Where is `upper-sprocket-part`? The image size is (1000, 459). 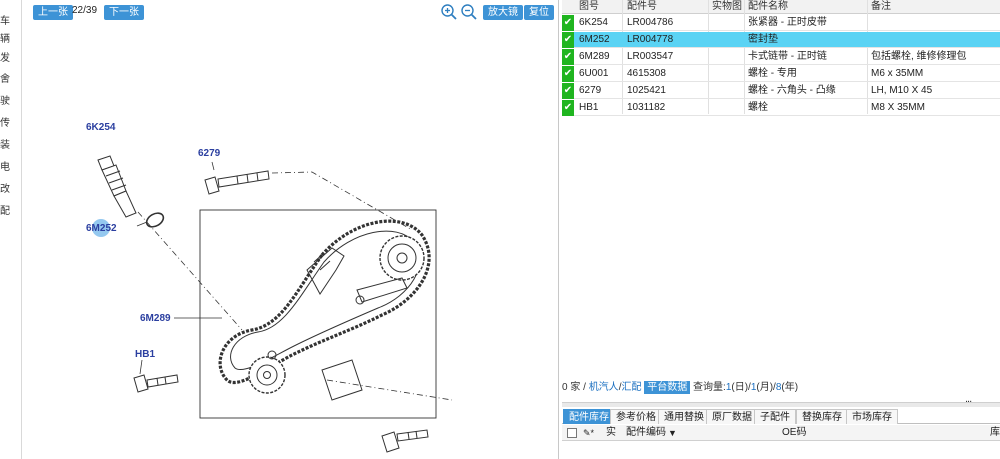
upper-sprocket-part is located at coordinates (402, 258).